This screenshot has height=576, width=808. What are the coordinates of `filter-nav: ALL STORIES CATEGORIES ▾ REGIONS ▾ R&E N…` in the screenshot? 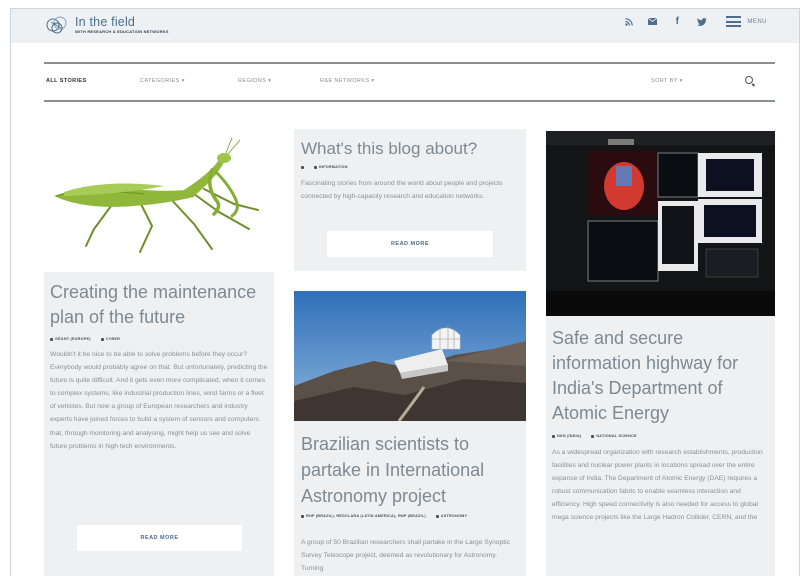 It's located at (409, 82).